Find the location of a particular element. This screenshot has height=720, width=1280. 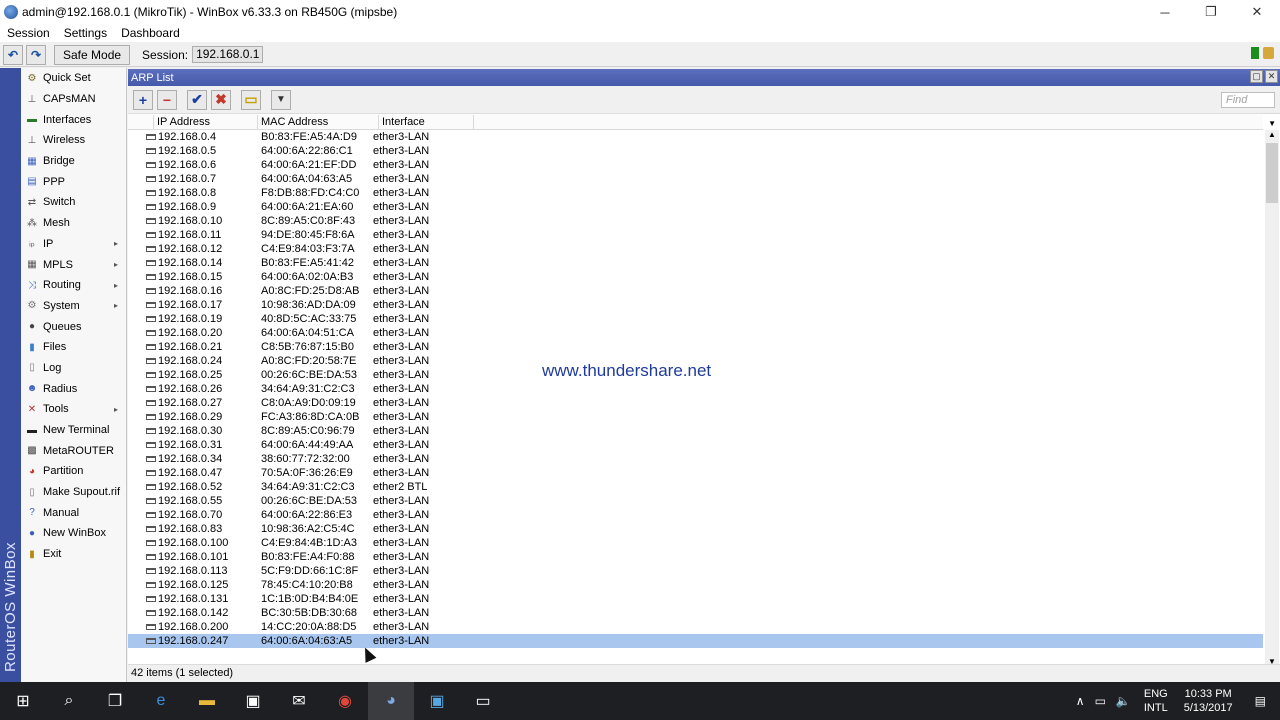

sidebar-item-mpls: ▦ MPLS ▸ is located at coordinates (73, 264).